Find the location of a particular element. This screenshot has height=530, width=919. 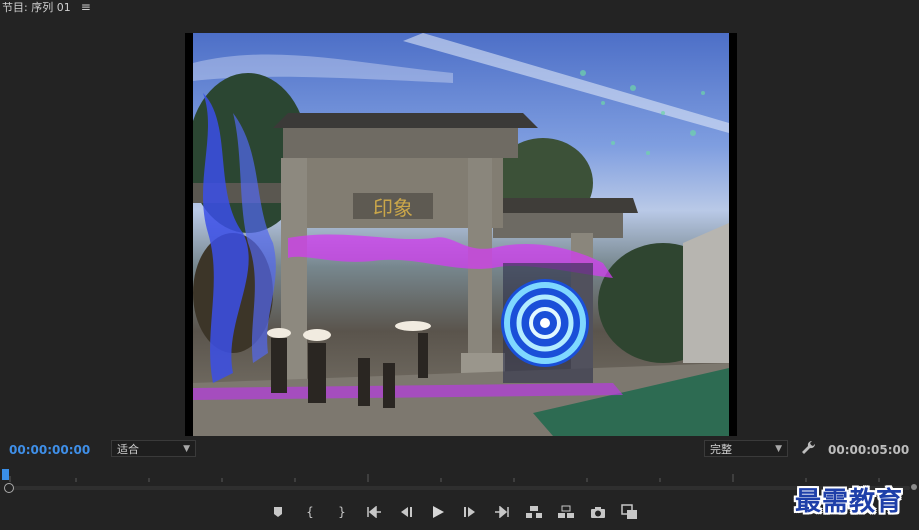

playback-resolution-value: 完整 is located at coordinates (721, 449).